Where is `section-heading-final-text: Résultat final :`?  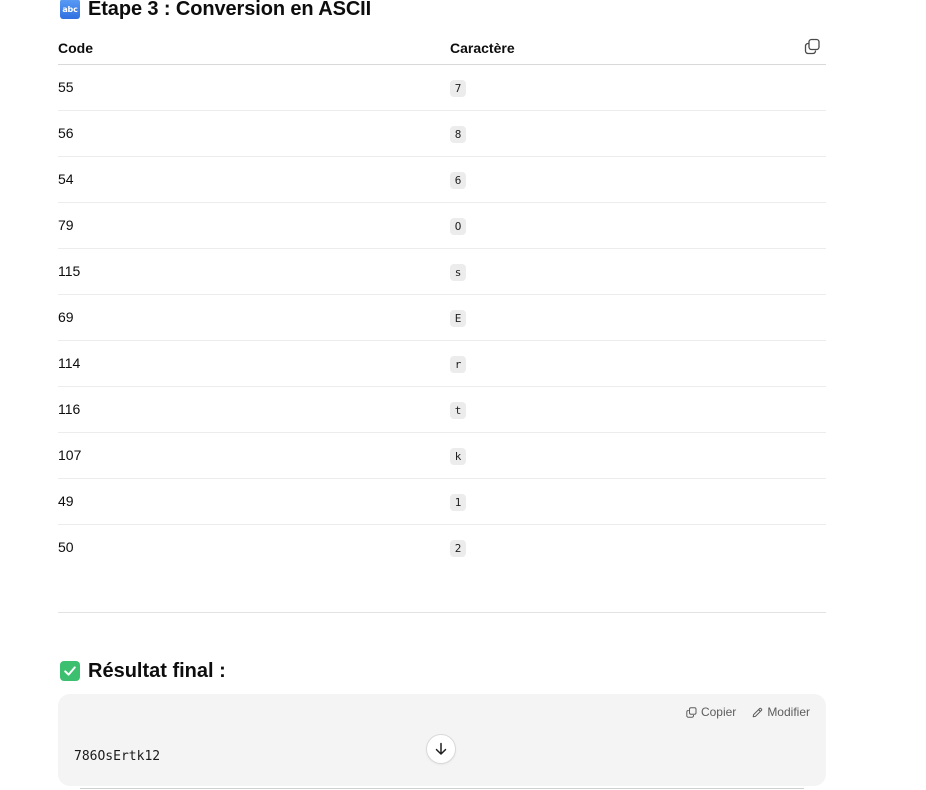
section-heading-final-text: Résultat final : is located at coordinates (157, 670).